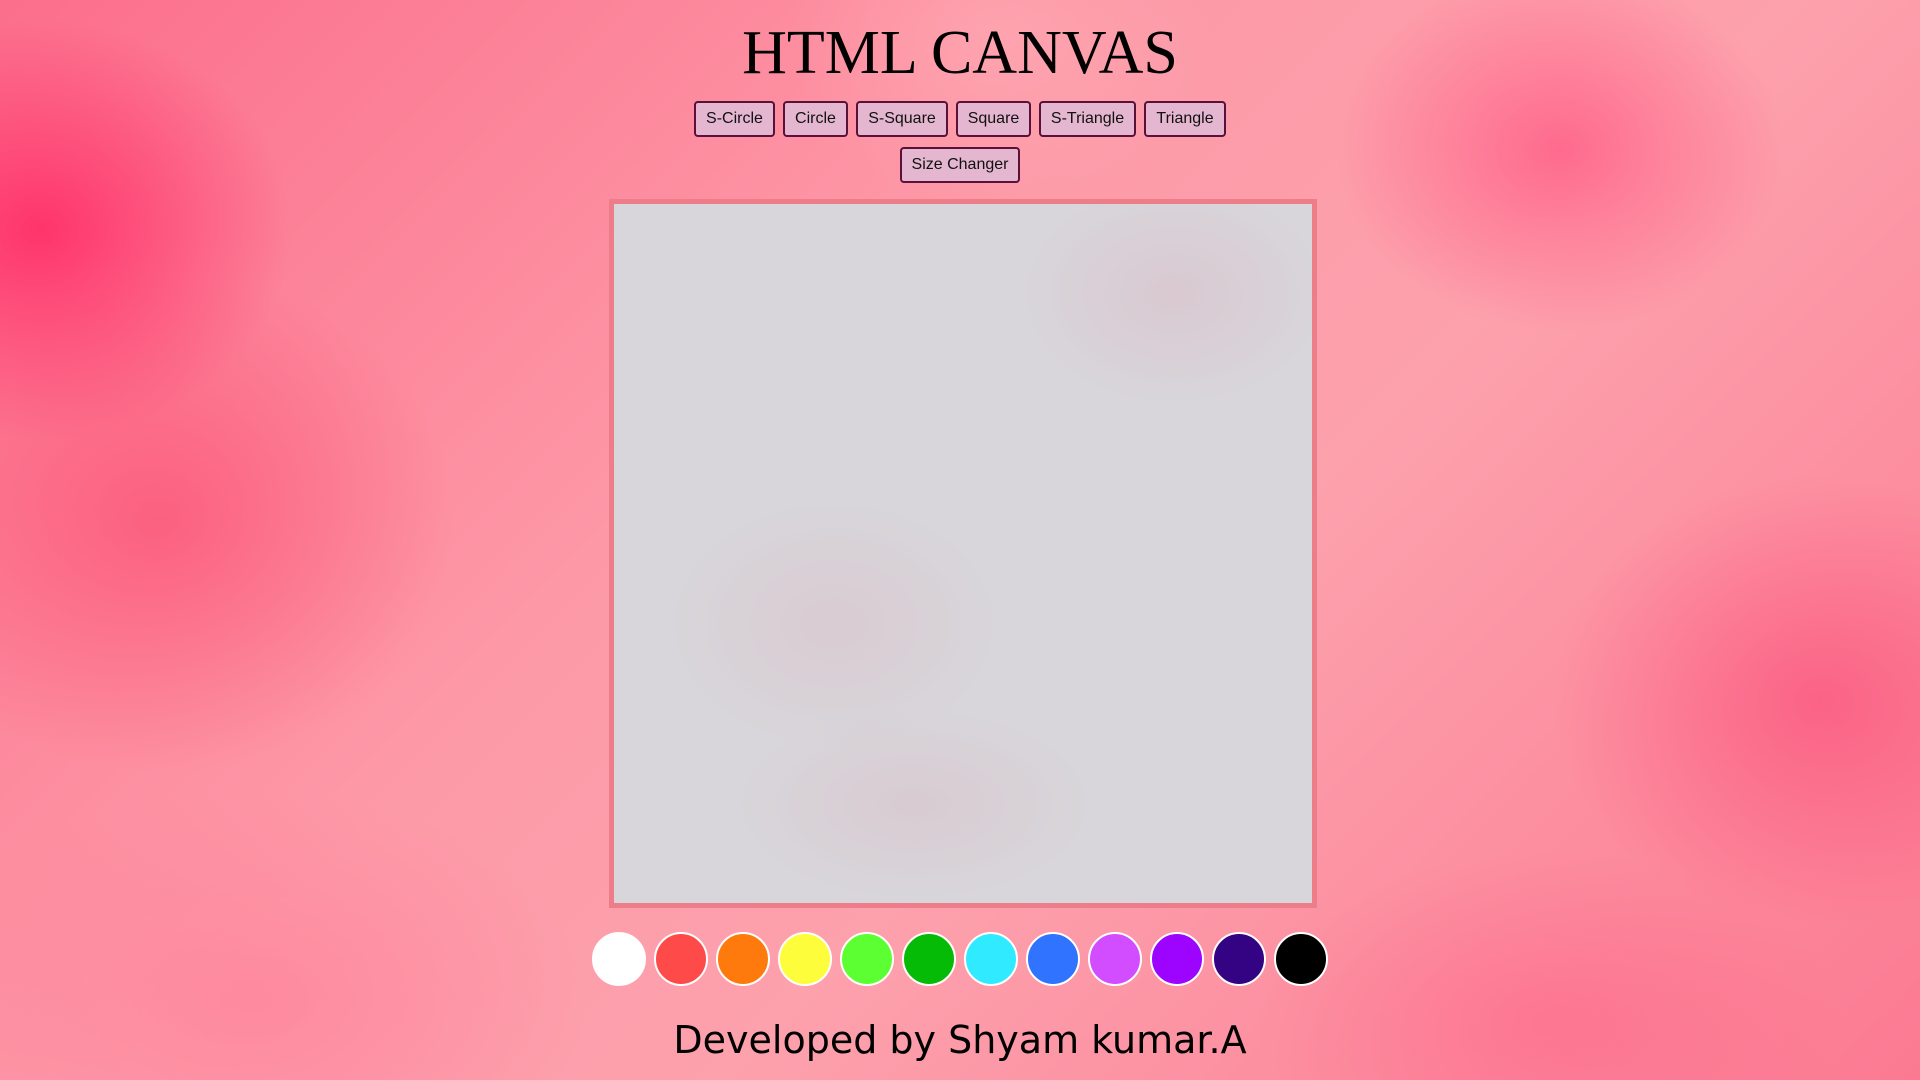  I want to click on s-circle-button: S-Circle, so click(734, 119).